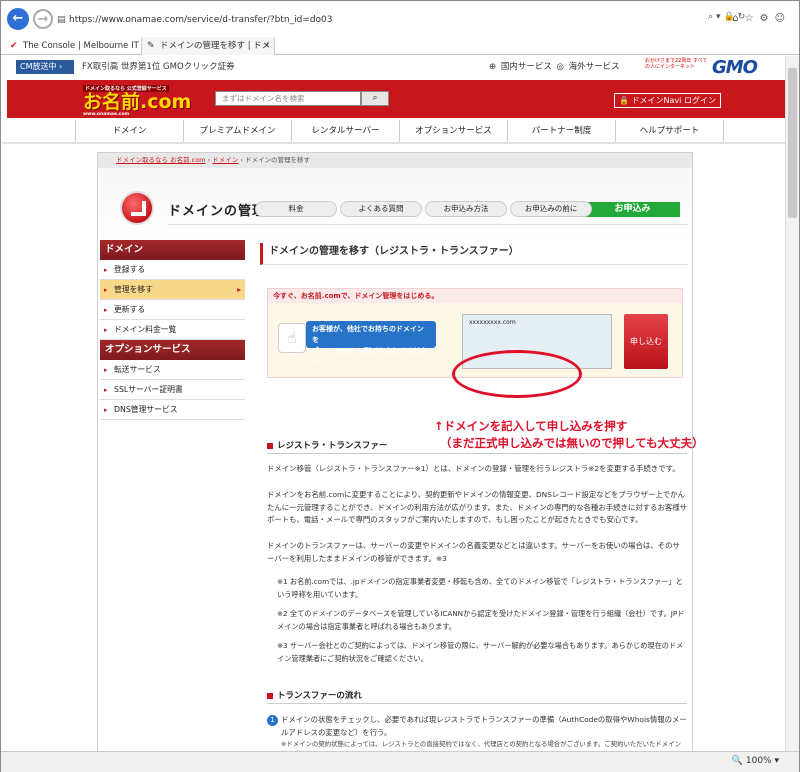 Image resolution: width=800 pixels, height=772 pixels. I want to click on pointing-hand-icon: ☝, so click(292, 338).